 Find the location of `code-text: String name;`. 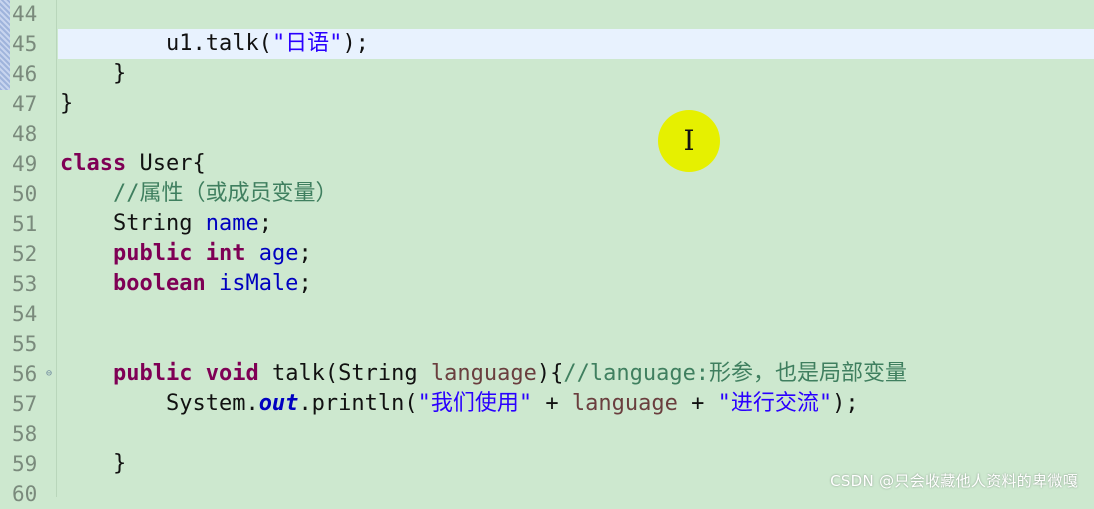

code-text: String name; is located at coordinates (166, 224).